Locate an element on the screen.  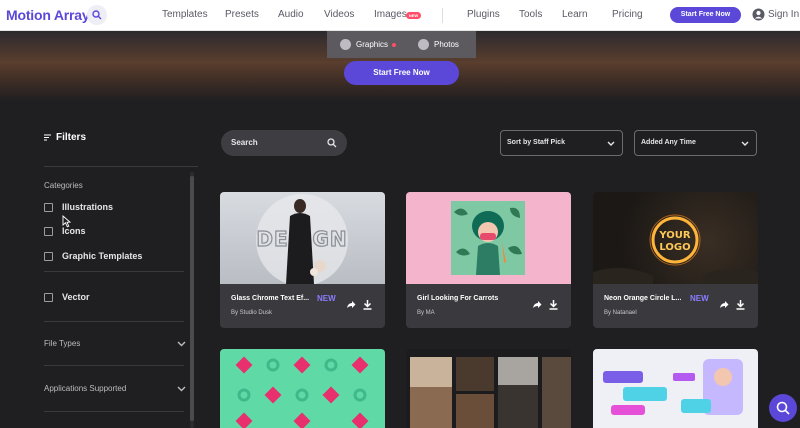
category-illustrations: Illustrations is located at coordinates (78, 207).